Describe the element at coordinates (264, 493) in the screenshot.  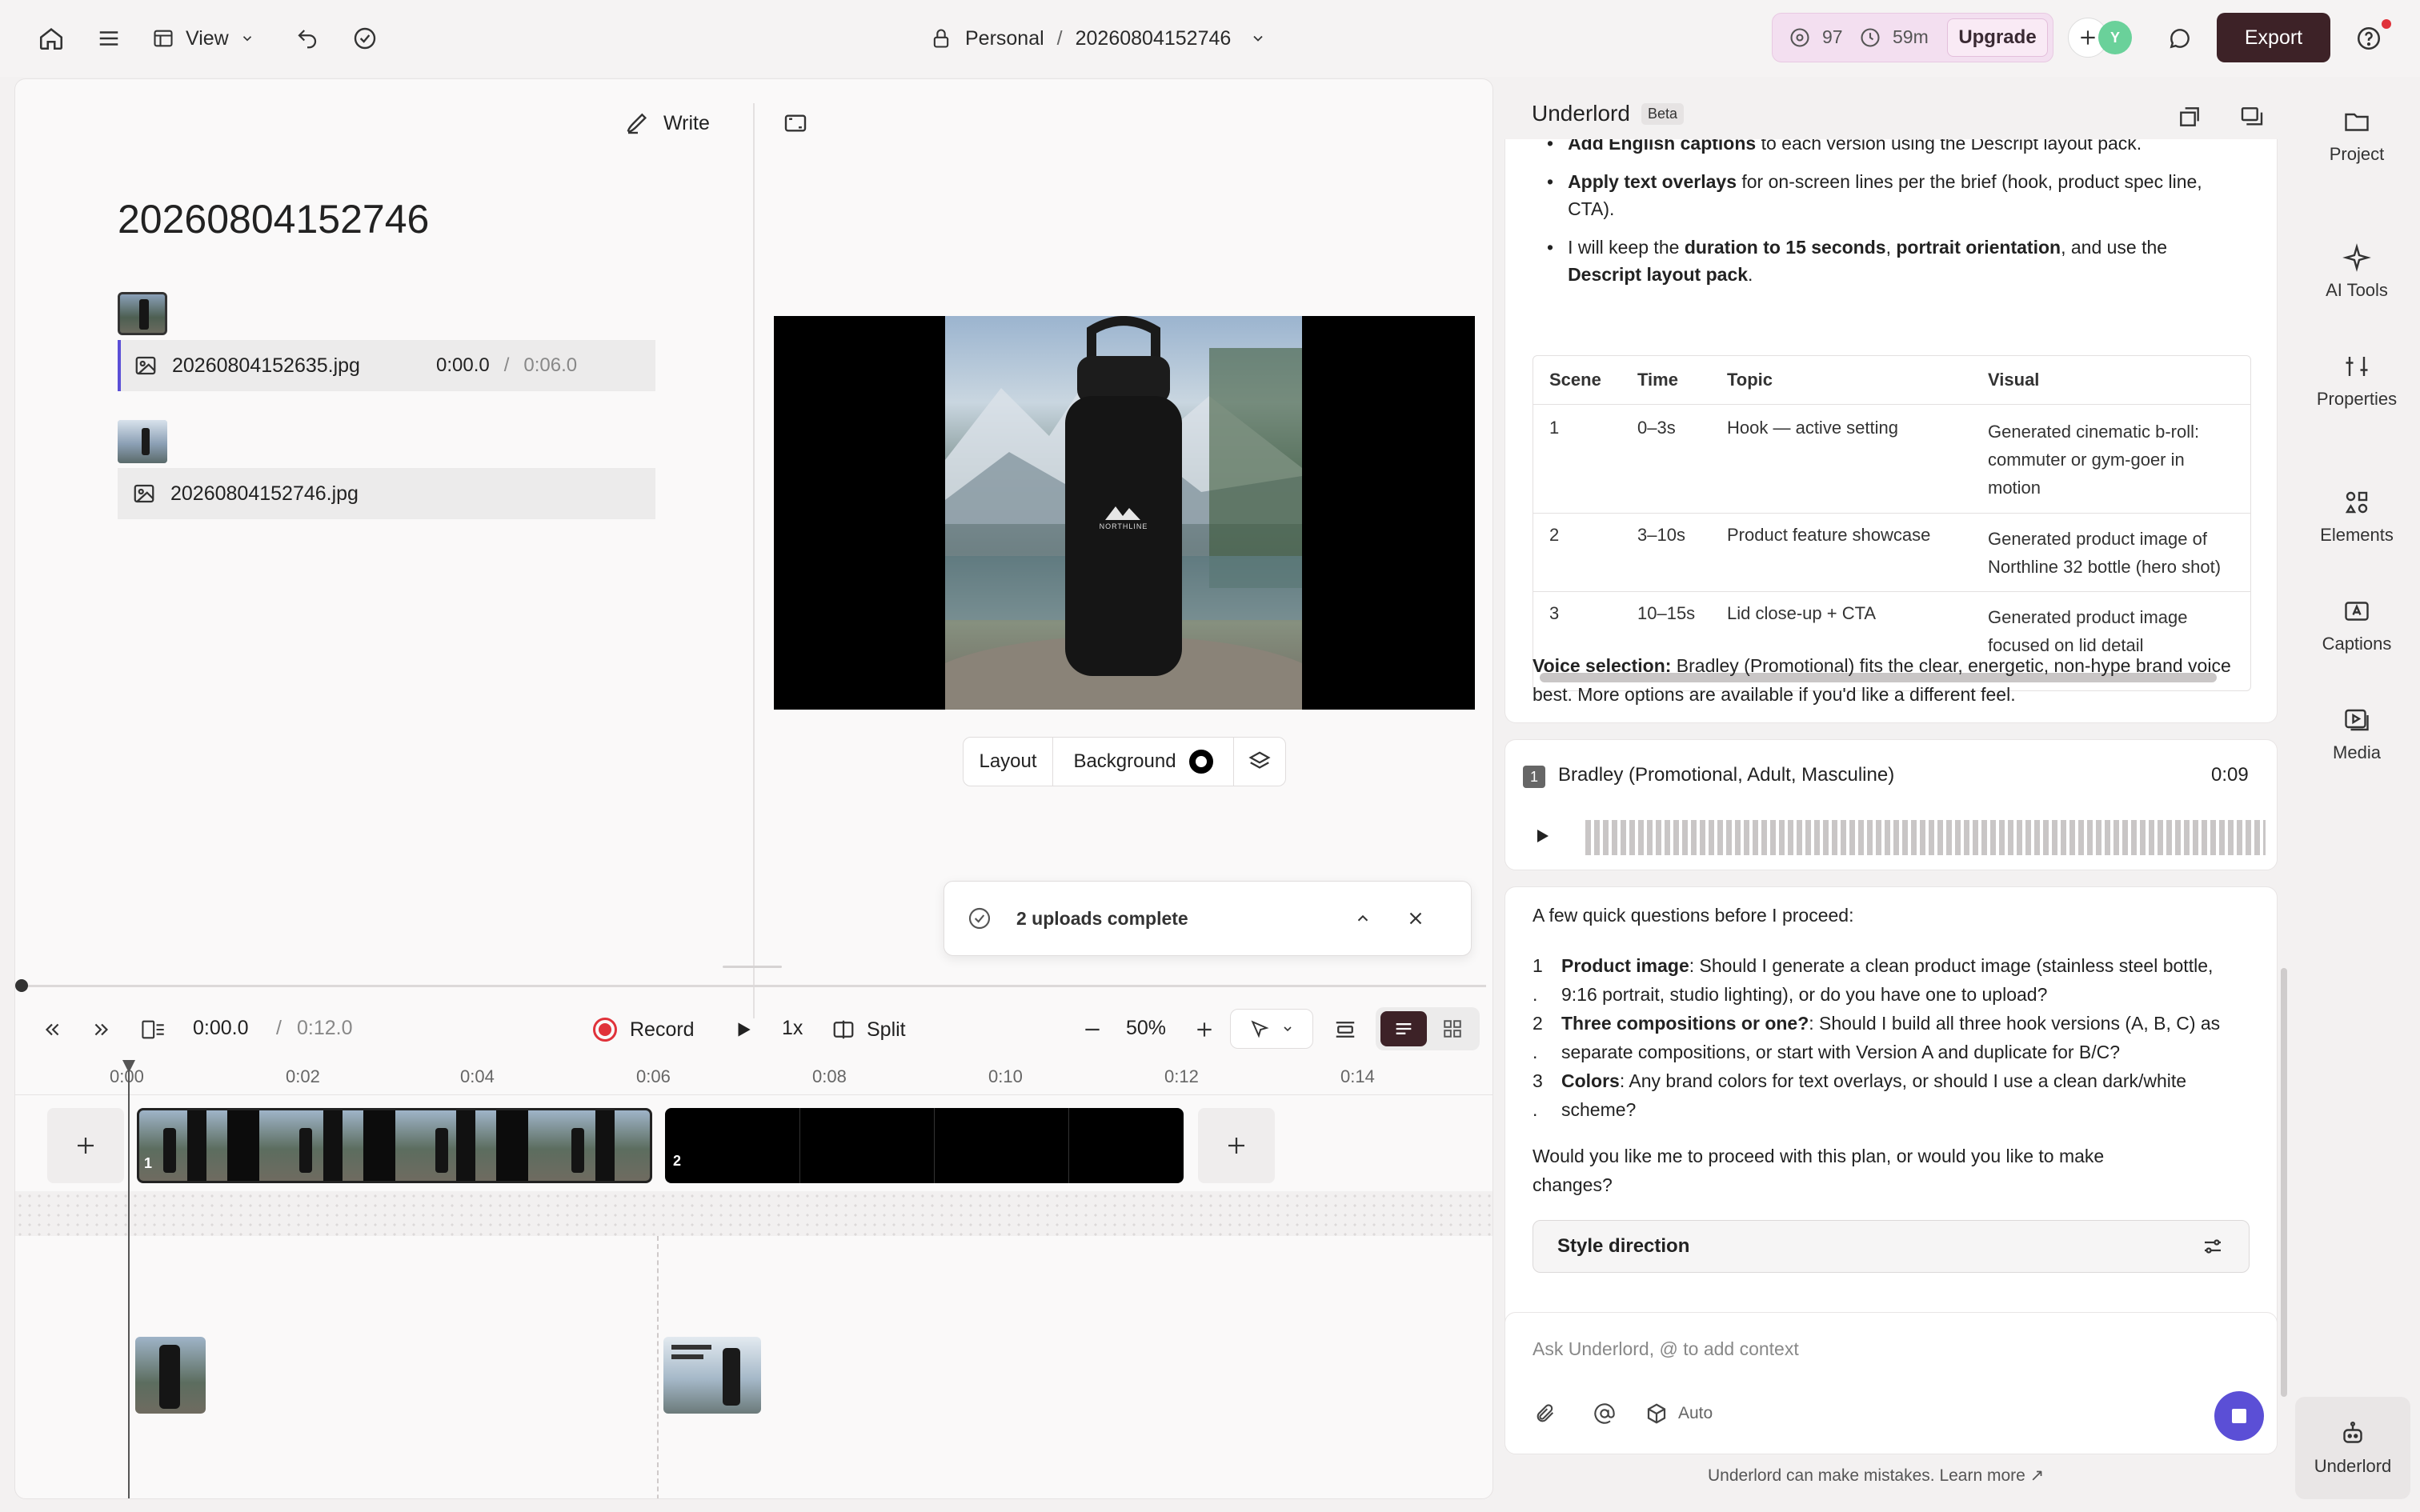
I see `clip-filename: 20260804152746.jpg` at that location.